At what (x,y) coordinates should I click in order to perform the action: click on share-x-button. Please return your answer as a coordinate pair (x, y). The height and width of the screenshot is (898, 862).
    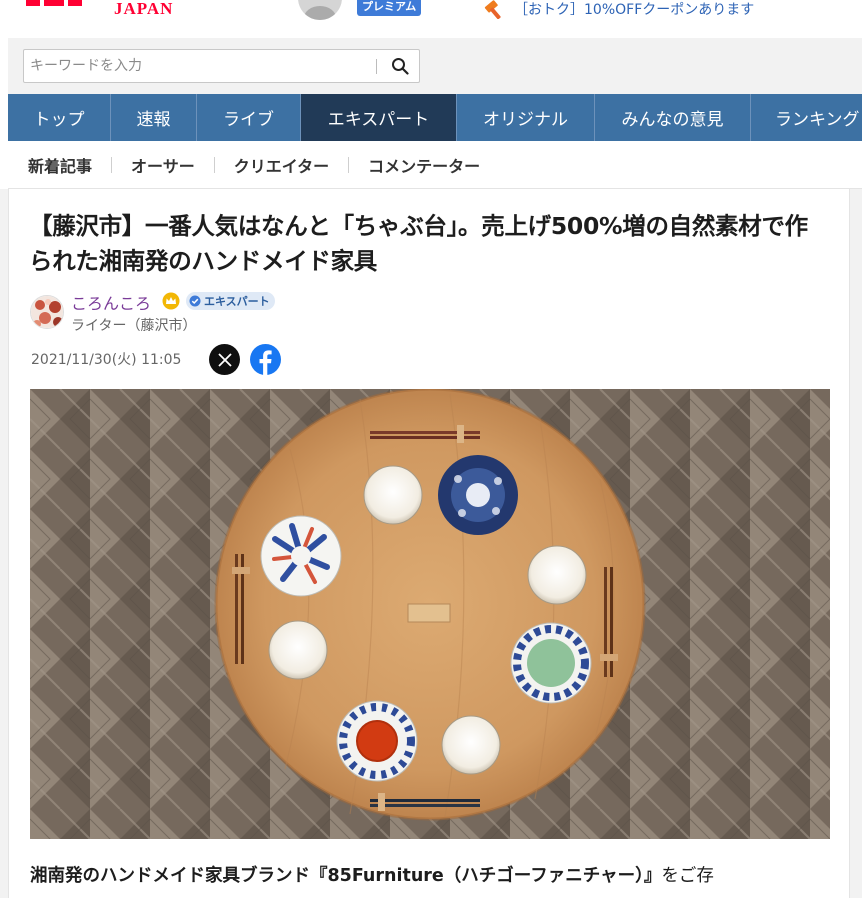
    Looking at the image, I should click on (224, 359).